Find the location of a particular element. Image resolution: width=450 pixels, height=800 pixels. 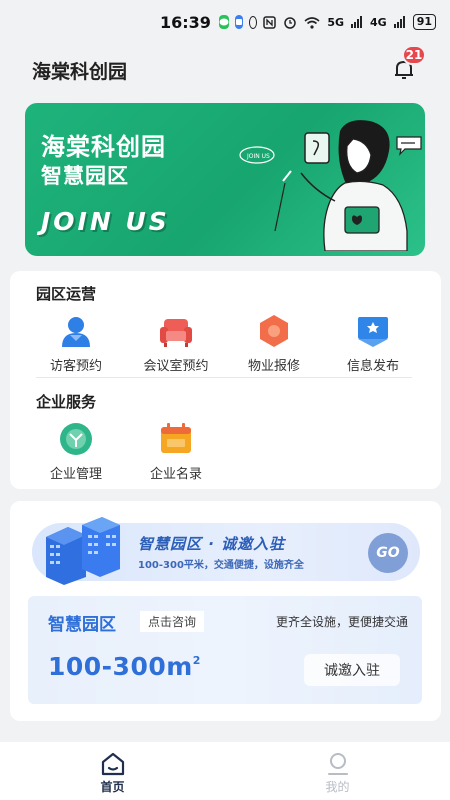

park-ops-title: 园区运营 is located at coordinates (66, 294).